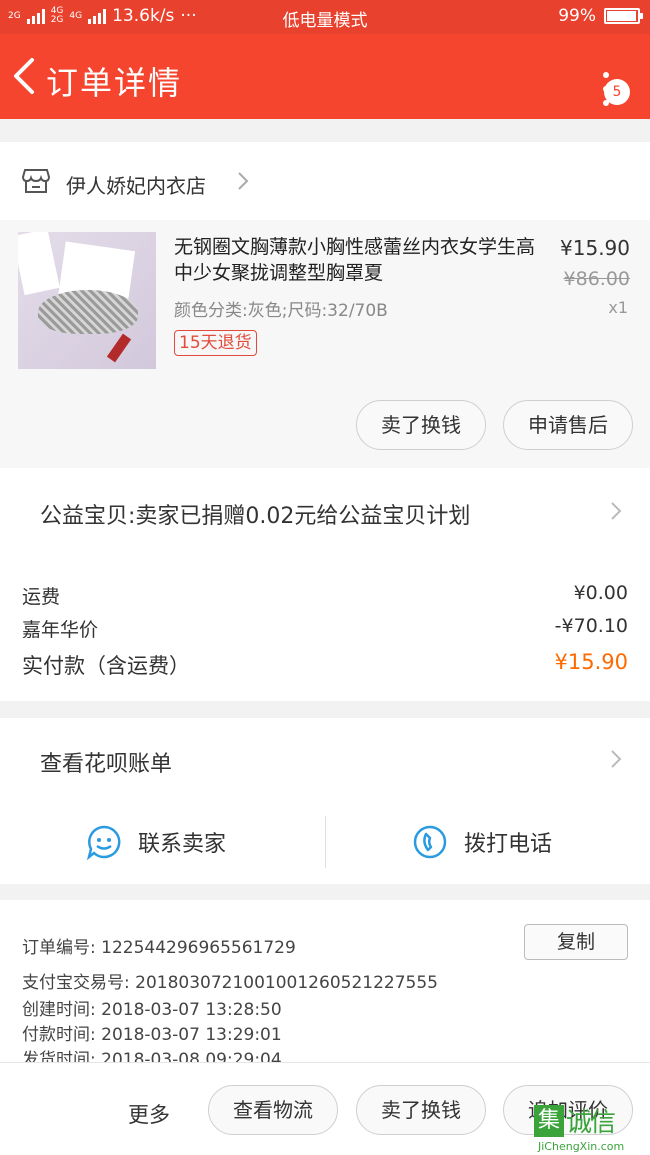 This screenshot has width=650, height=1155. What do you see at coordinates (421, 1110) in the screenshot?
I see `sell-item-bottom-button: 卖了换钱` at bounding box center [421, 1110].